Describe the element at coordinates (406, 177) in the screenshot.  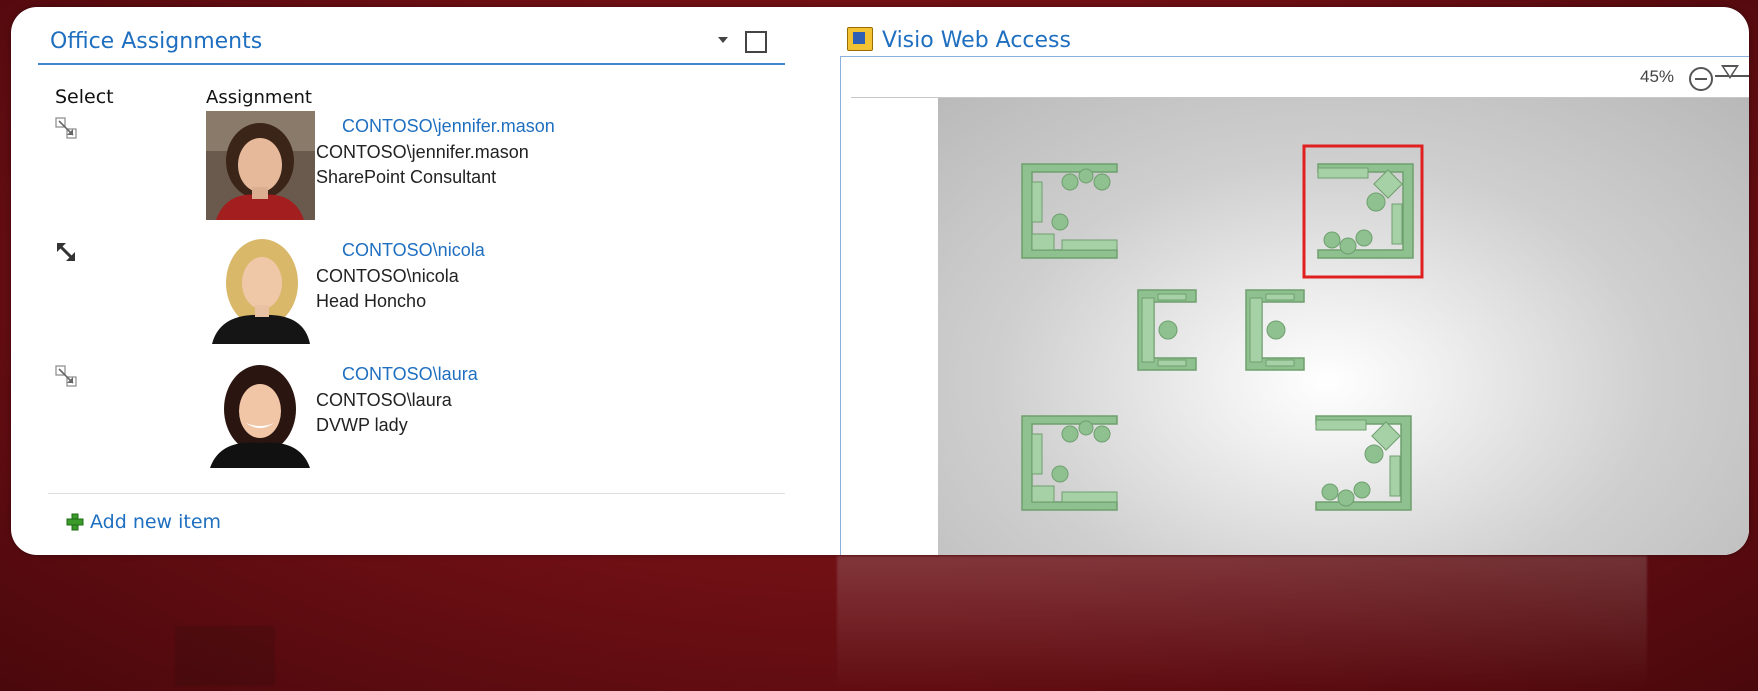
I see `job-title: SharePoint Consultant` at that location.